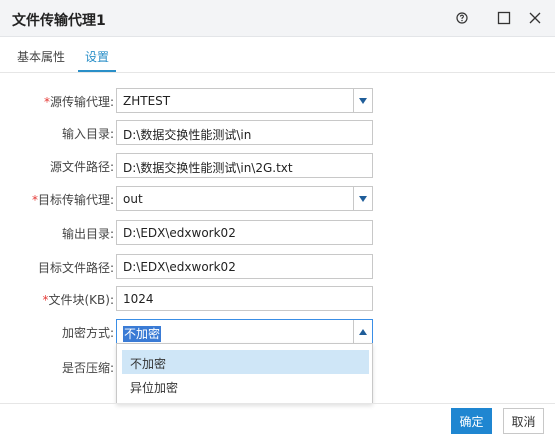  Describe the element at coordinates (523, 421) in the screenshot. I see `cancel-button: 取消` at that location.